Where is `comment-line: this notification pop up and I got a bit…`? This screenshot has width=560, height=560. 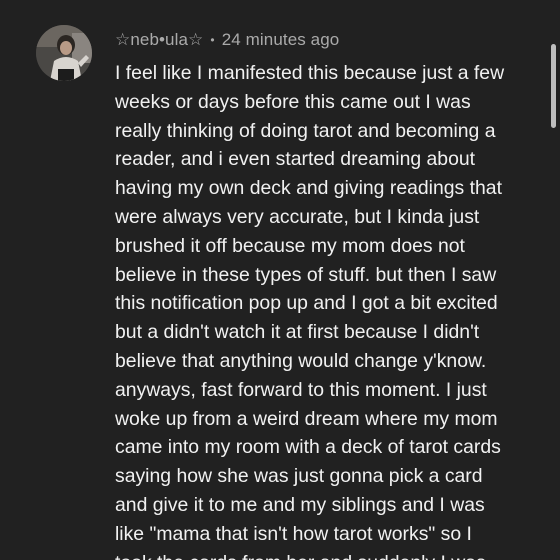 comment-line: this notification pop up and I got a bit… is located at coordinates (306, 303).